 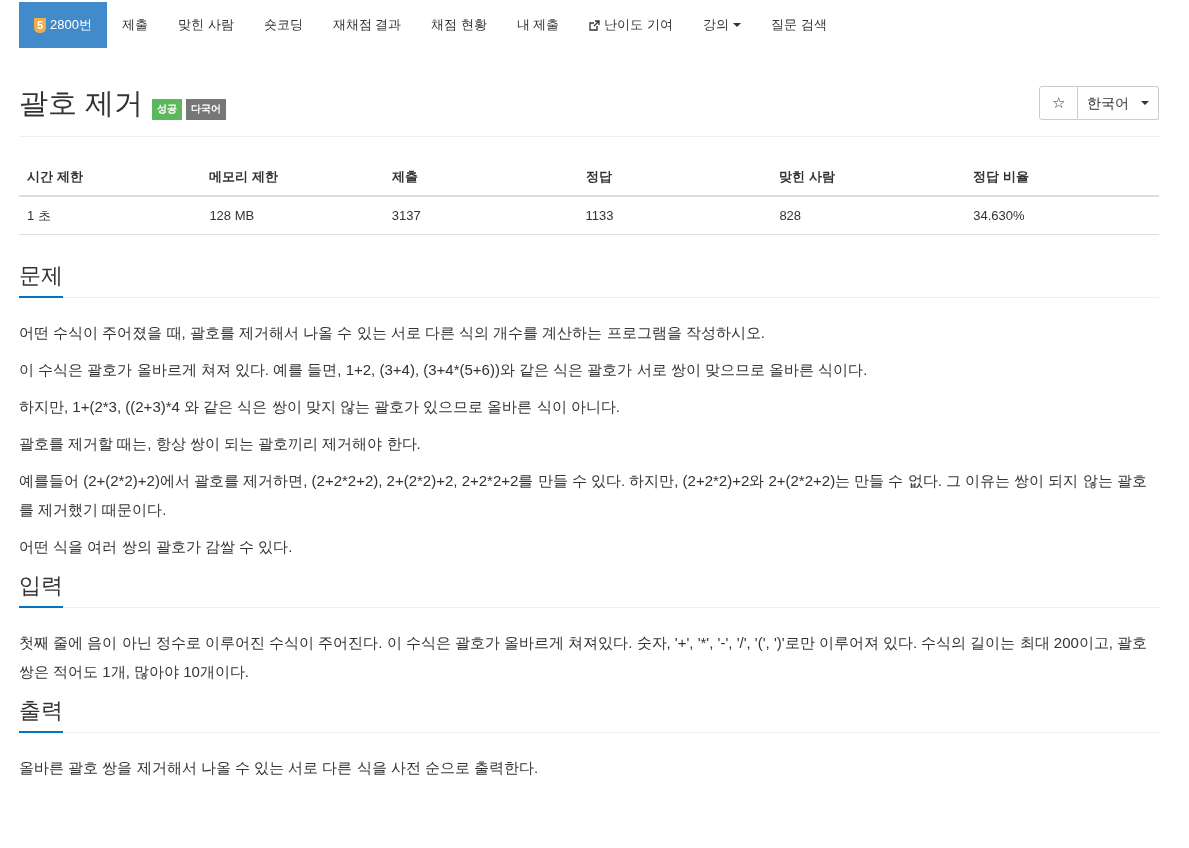 I want to click on problem-title: 괄호 제거, so click(x=81, y=103).